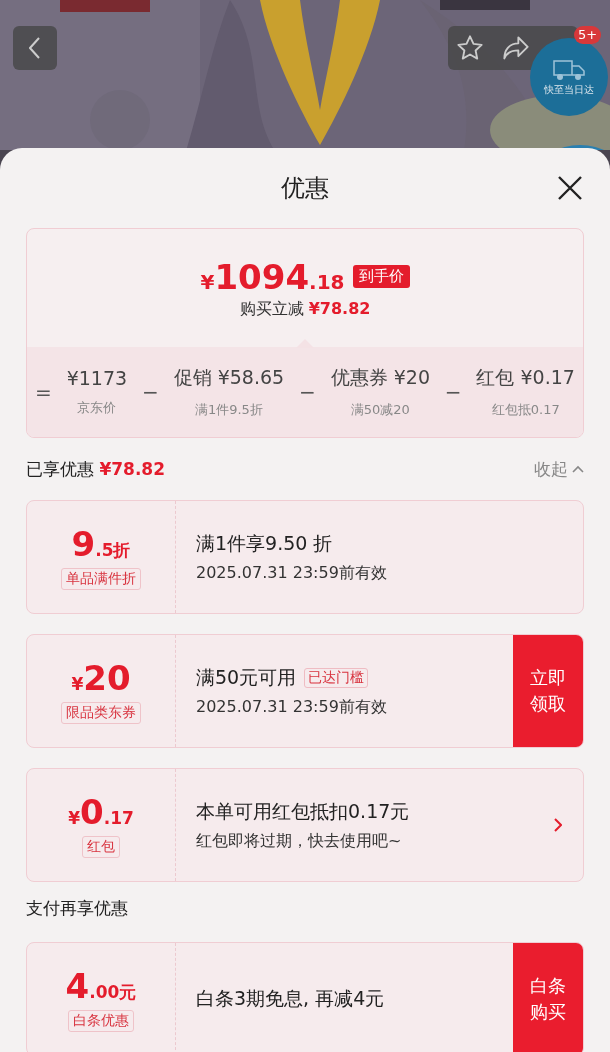 This screenshot has width=610, height=1052. I want to click on coupon-title: 满1件享9.50 折, so click(264, 543).